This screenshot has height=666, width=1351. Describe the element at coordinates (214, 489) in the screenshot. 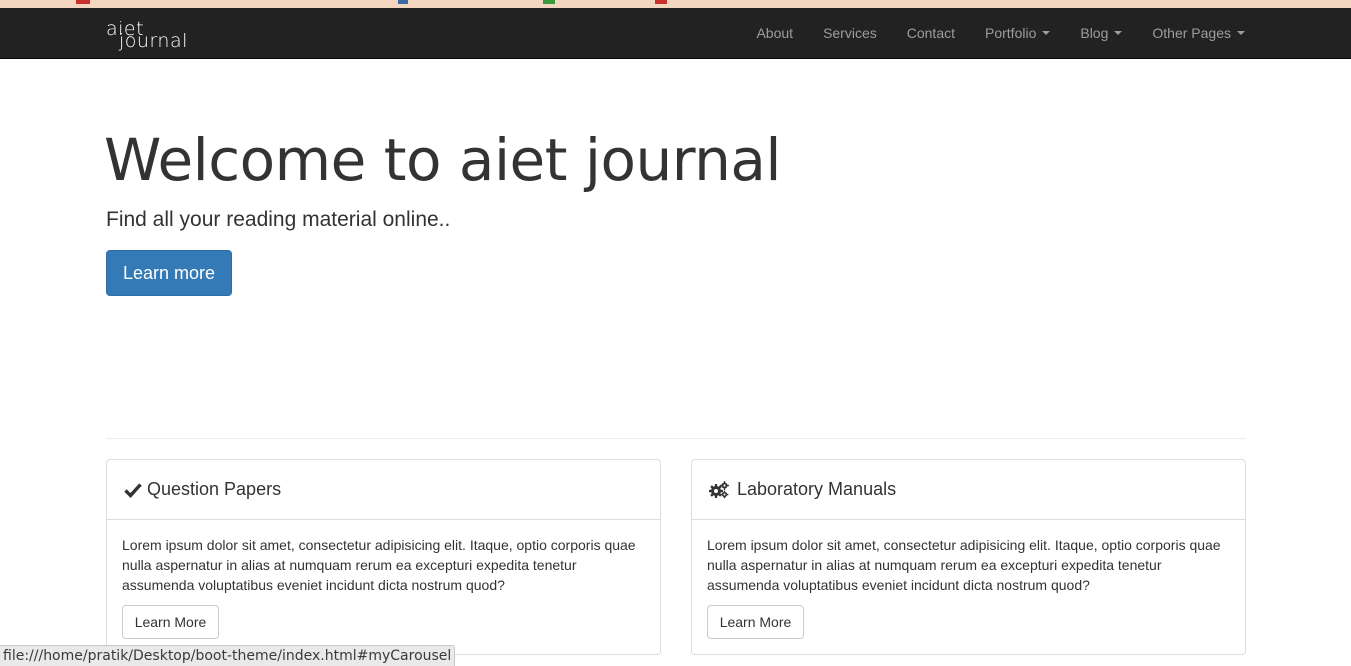

I see `panel-title: Question Papers` at that location.